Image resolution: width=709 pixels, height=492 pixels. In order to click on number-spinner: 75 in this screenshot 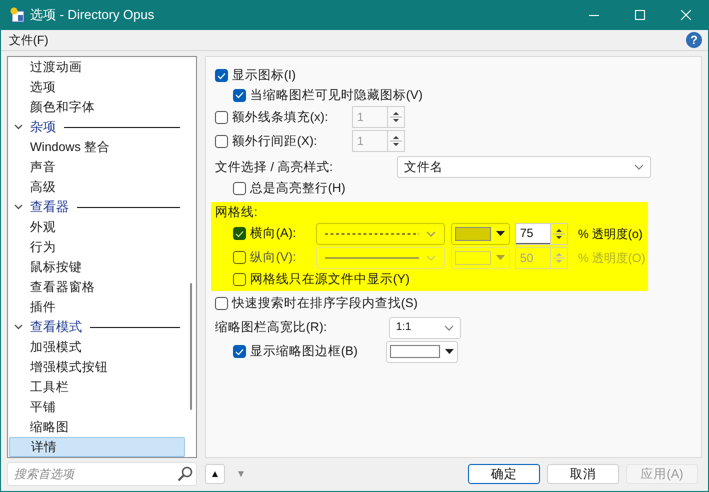, I will do `click(541, 233)`.